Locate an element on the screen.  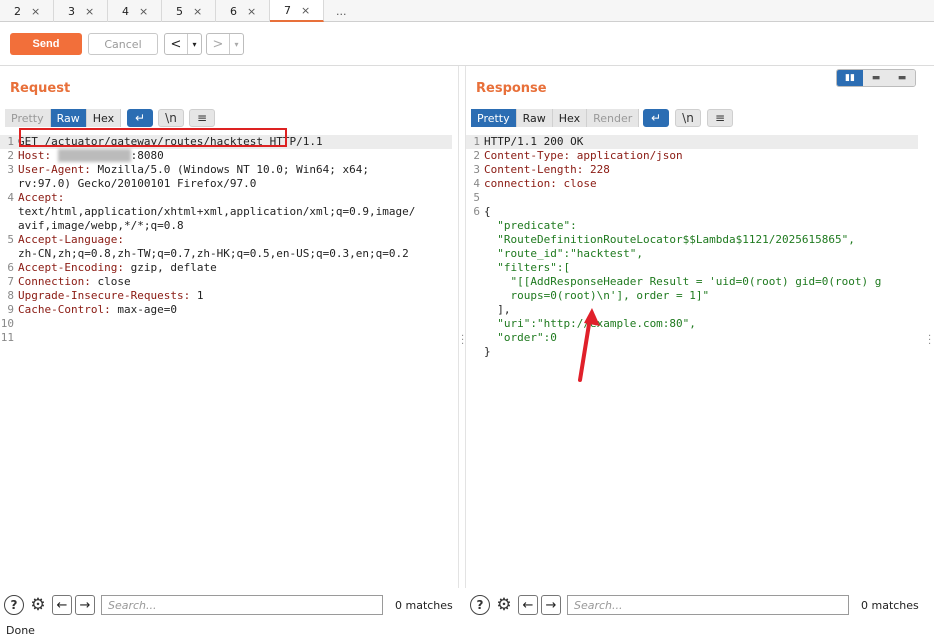
code-text: ], is located at coordinates (497, 309).